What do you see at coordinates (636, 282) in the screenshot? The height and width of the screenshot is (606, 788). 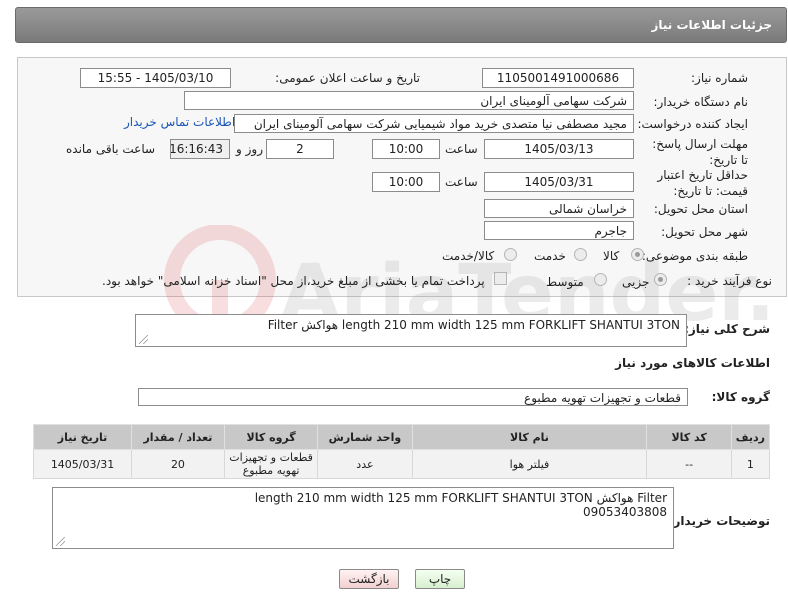 I see `process-minor-label: جزیی` at bounding box center [636, 282].